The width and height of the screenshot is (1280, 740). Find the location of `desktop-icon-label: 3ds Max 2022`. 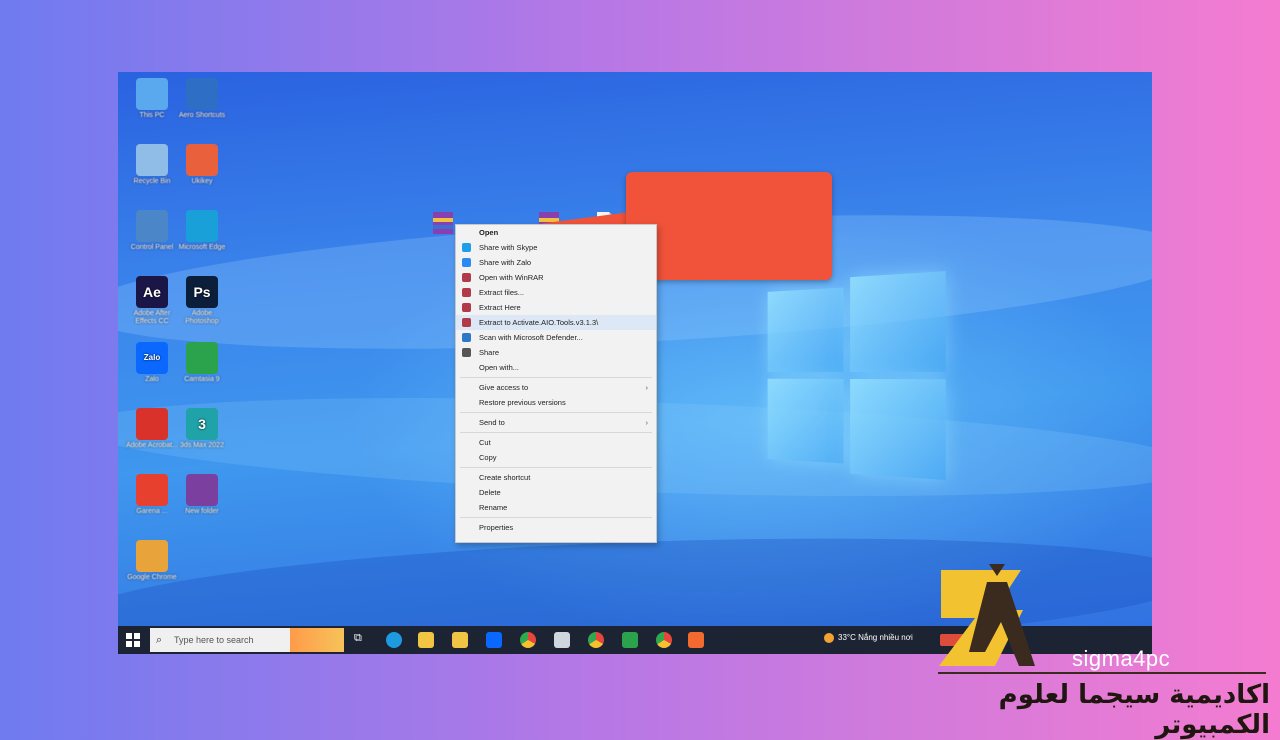

desktop-icon-label: 3ds Max 2022 is located at coordinates (202, 445).